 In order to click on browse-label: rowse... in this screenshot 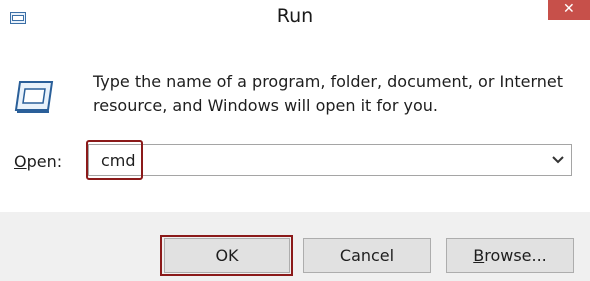, I will do `click(515, 255)`.